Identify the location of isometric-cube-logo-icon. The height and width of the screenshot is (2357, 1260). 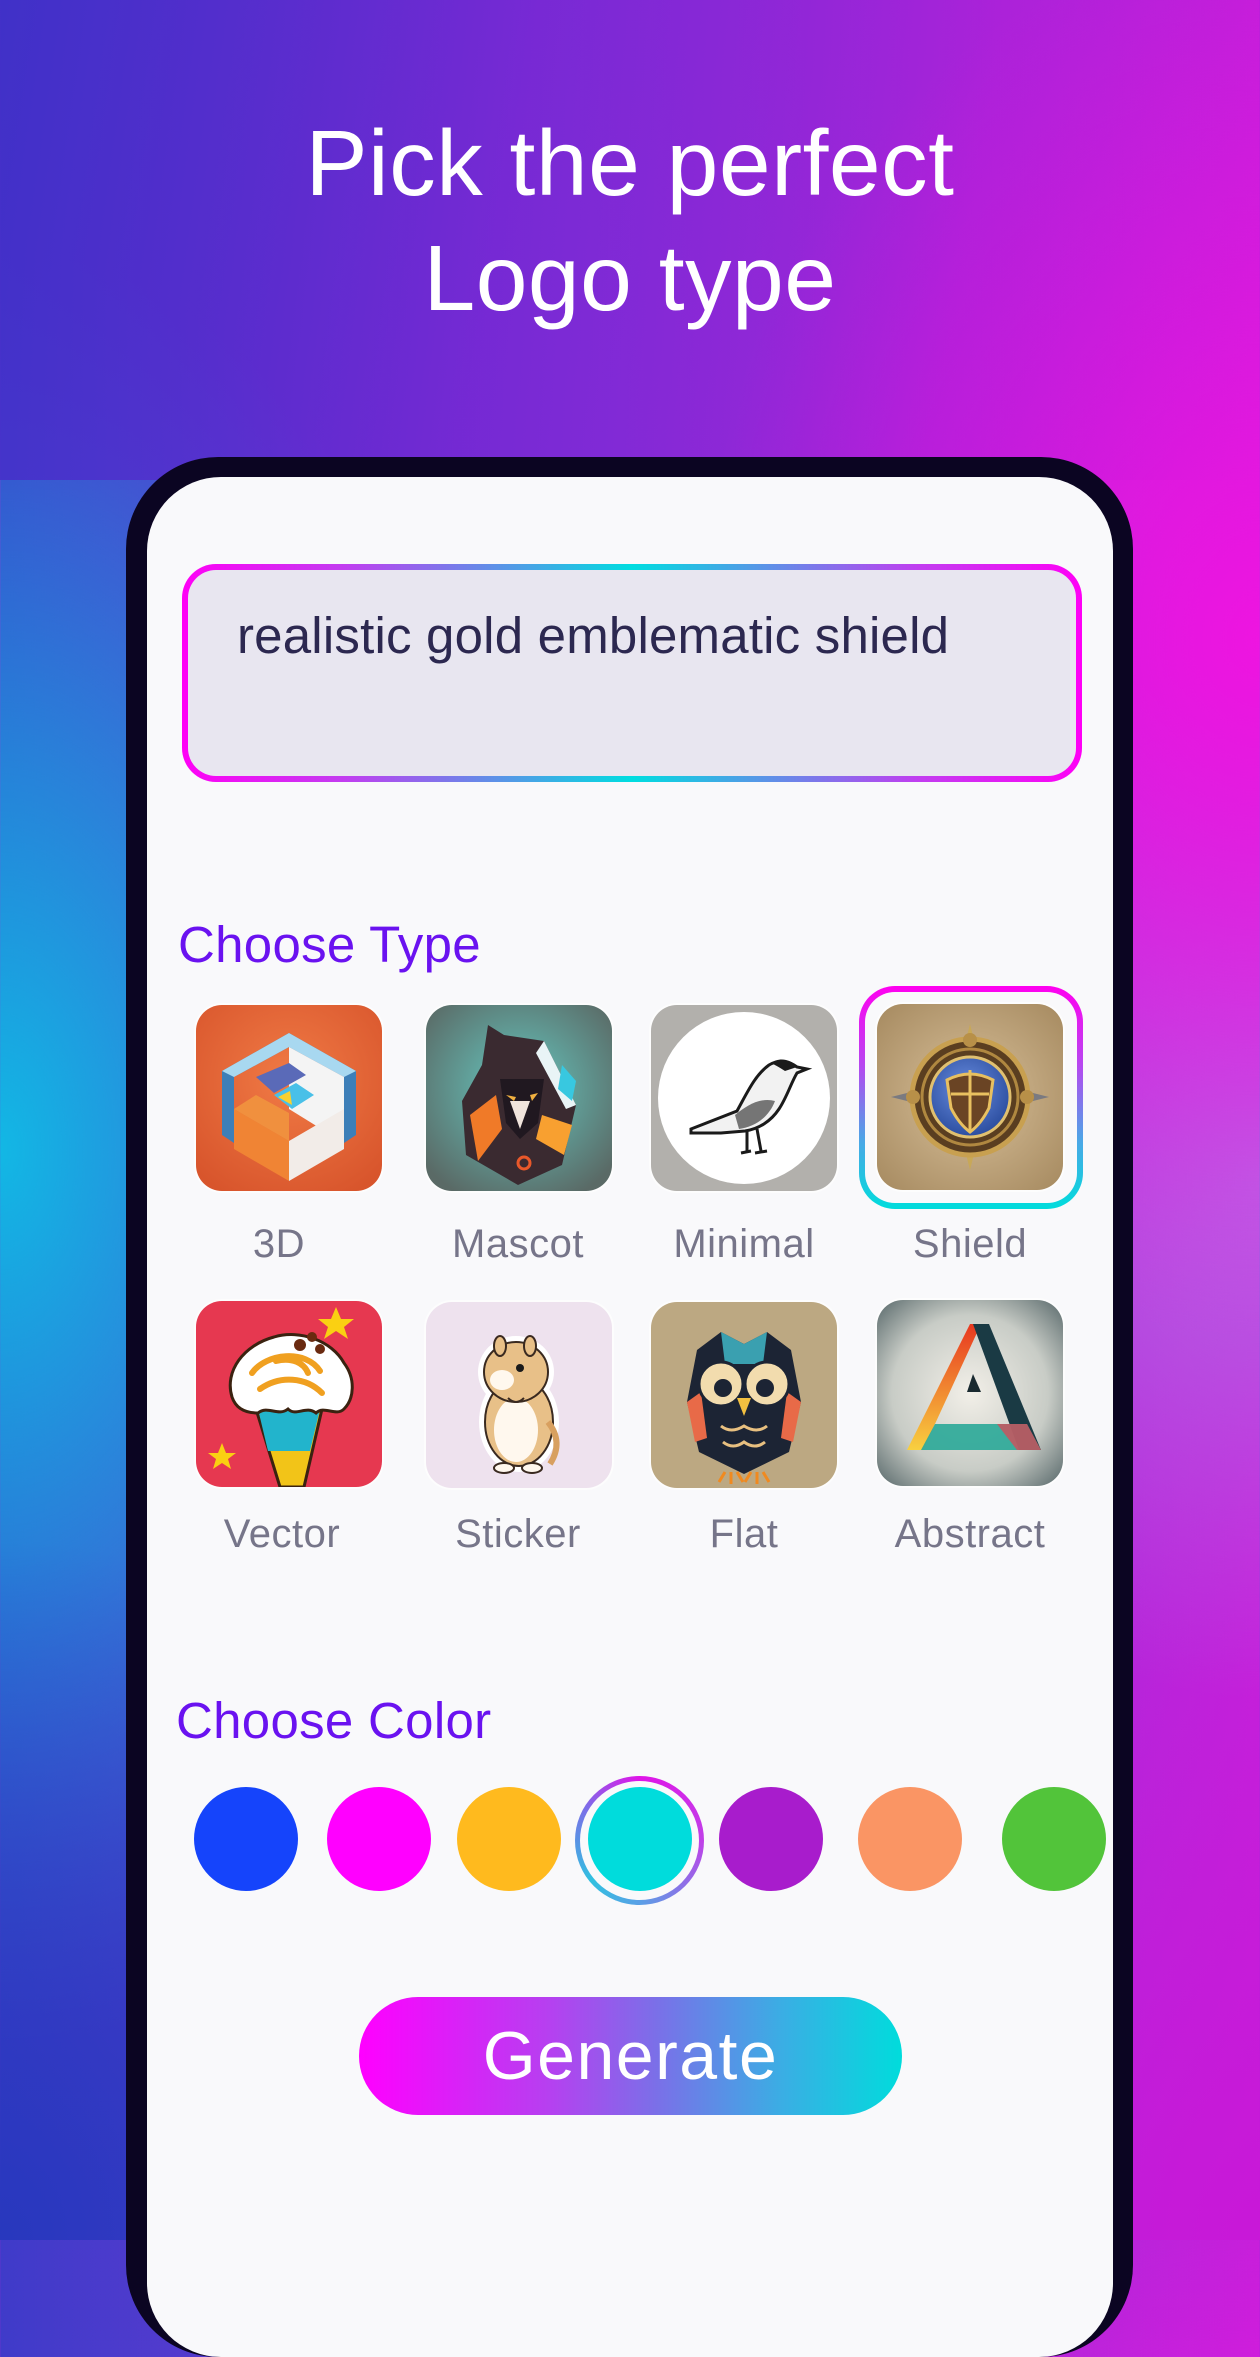
(289, 1098).